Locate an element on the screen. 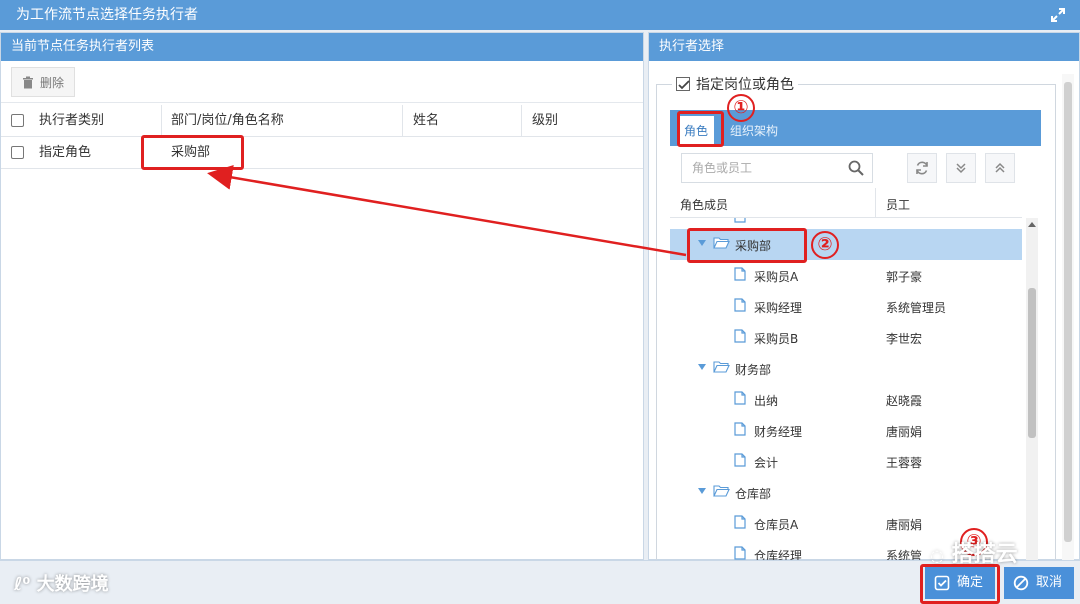  annotation-arrow is located at coordinates (447, 211).